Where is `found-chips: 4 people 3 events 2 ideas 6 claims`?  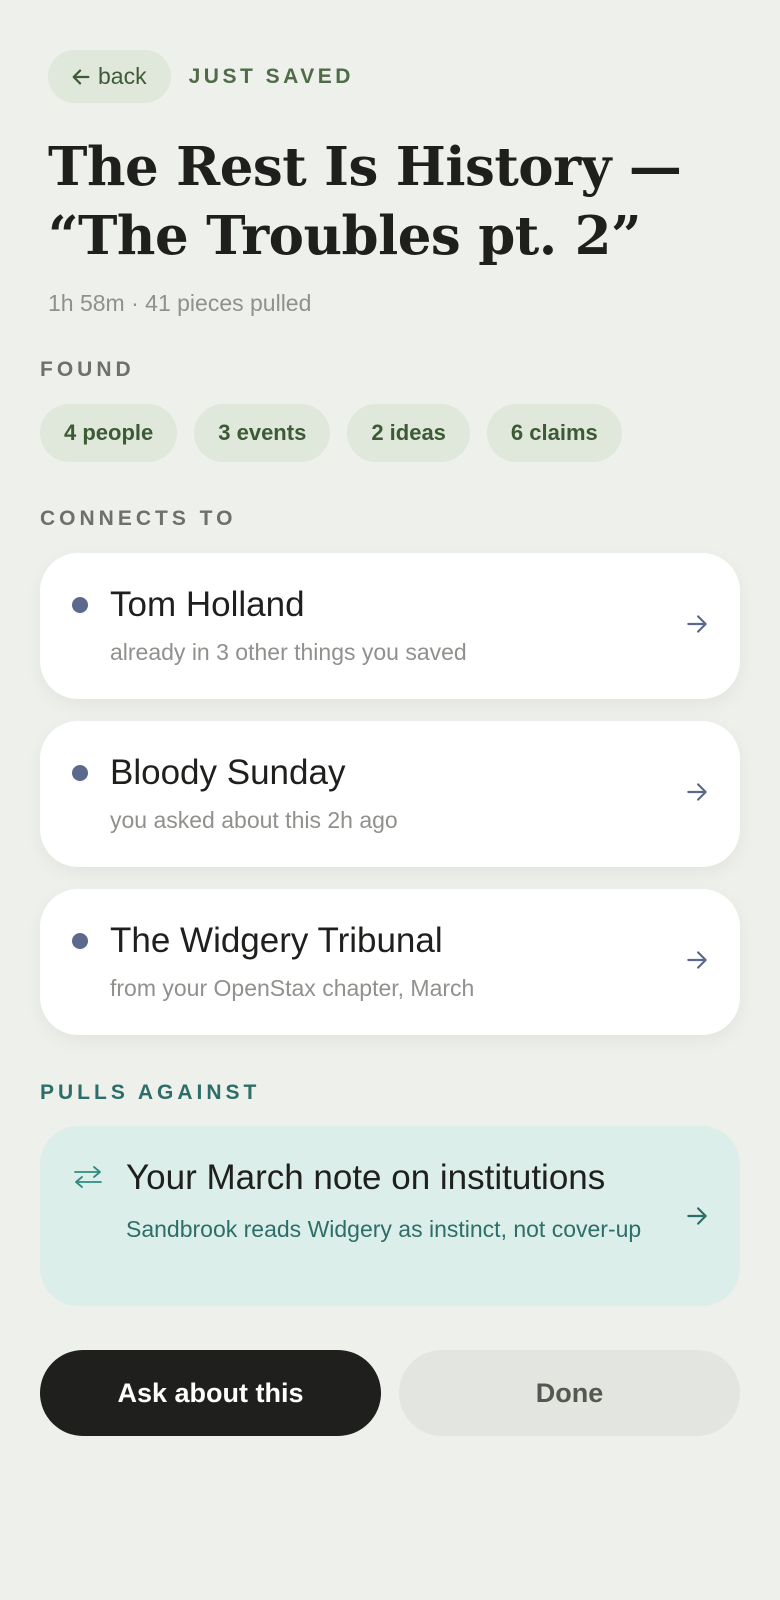 found-chips: 4 people 3 events 2 ideas 6 claims is located at coordinates (331, 433).